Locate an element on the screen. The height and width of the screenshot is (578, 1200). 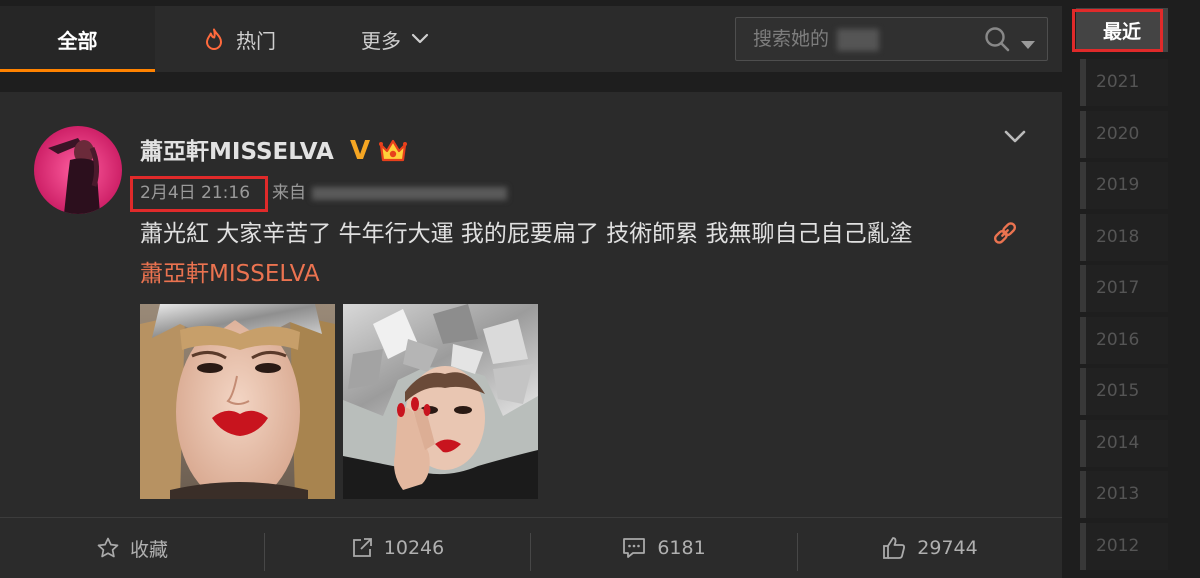
like-count: 29744 is located at coordinates (947, 548).